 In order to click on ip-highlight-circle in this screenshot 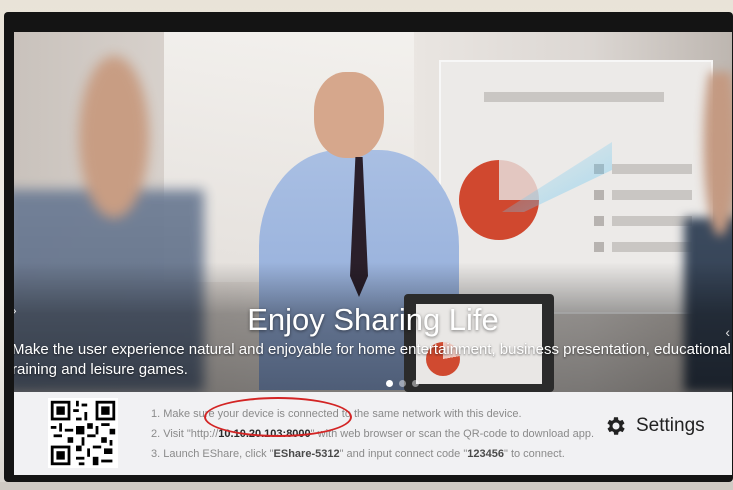, I will do `click(278, 417)`.